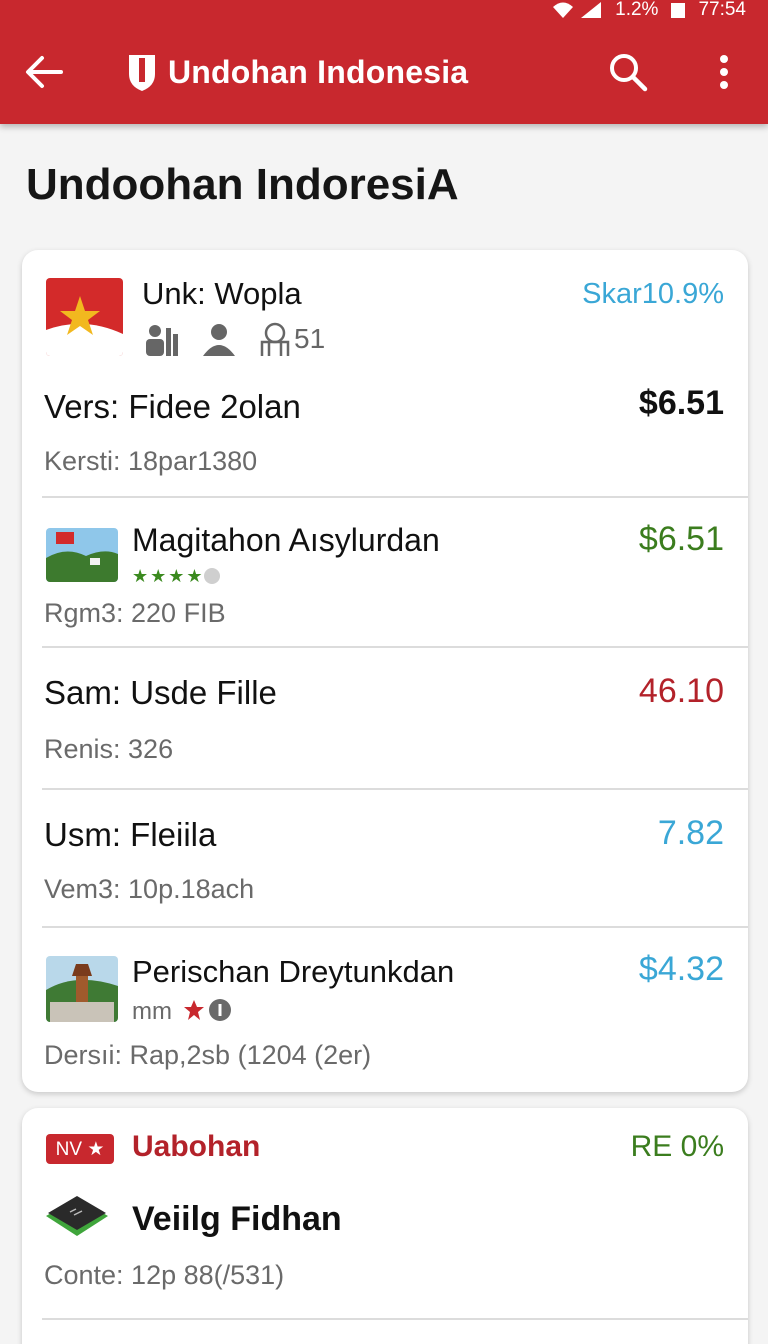  What do you see at coordinates (681, 969) in the screenshot?
I see `item-price: $4.32` at bounding box center [681, 969].